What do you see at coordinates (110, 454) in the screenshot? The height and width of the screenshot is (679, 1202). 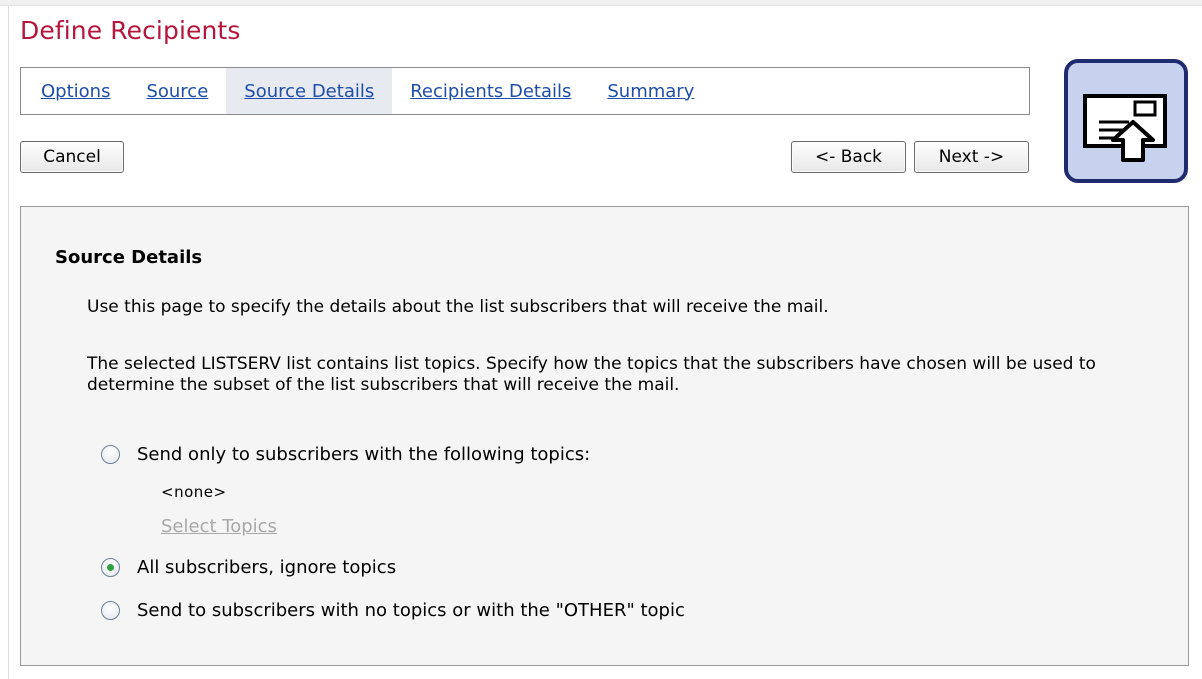 I see `radio-only-topics` at bounding box center [110, 454].